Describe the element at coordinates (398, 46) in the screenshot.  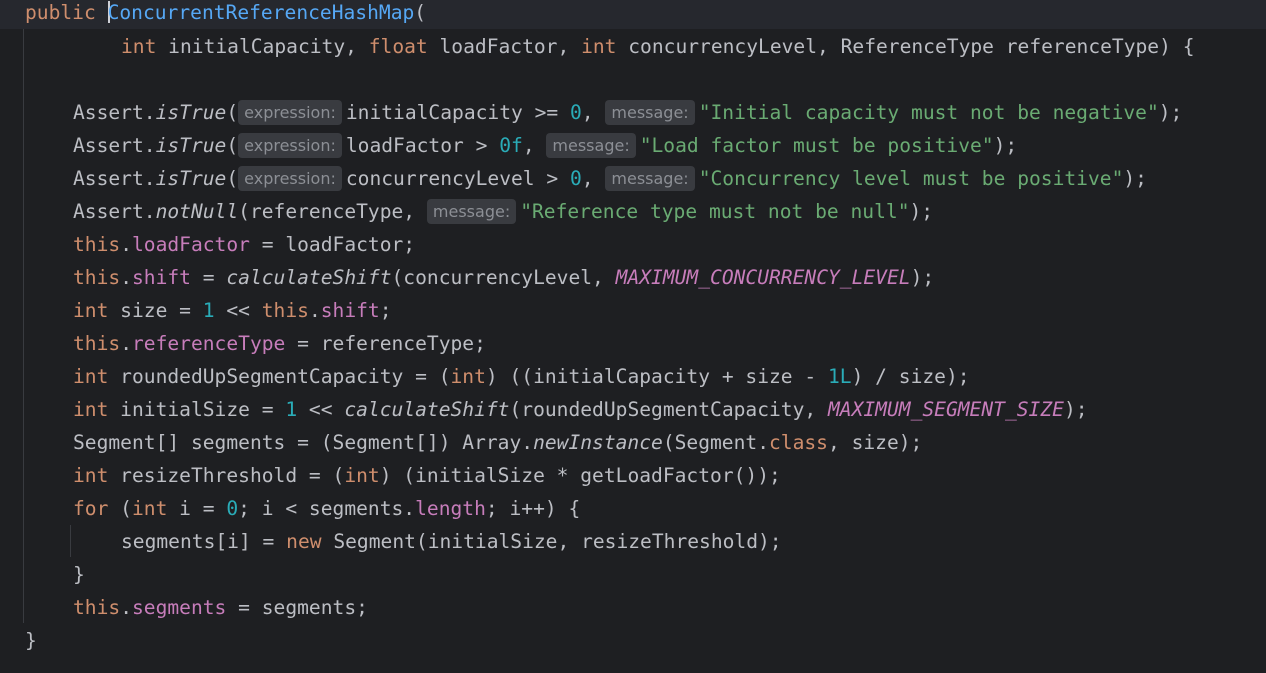
I see `keyword-float: float` at that location.